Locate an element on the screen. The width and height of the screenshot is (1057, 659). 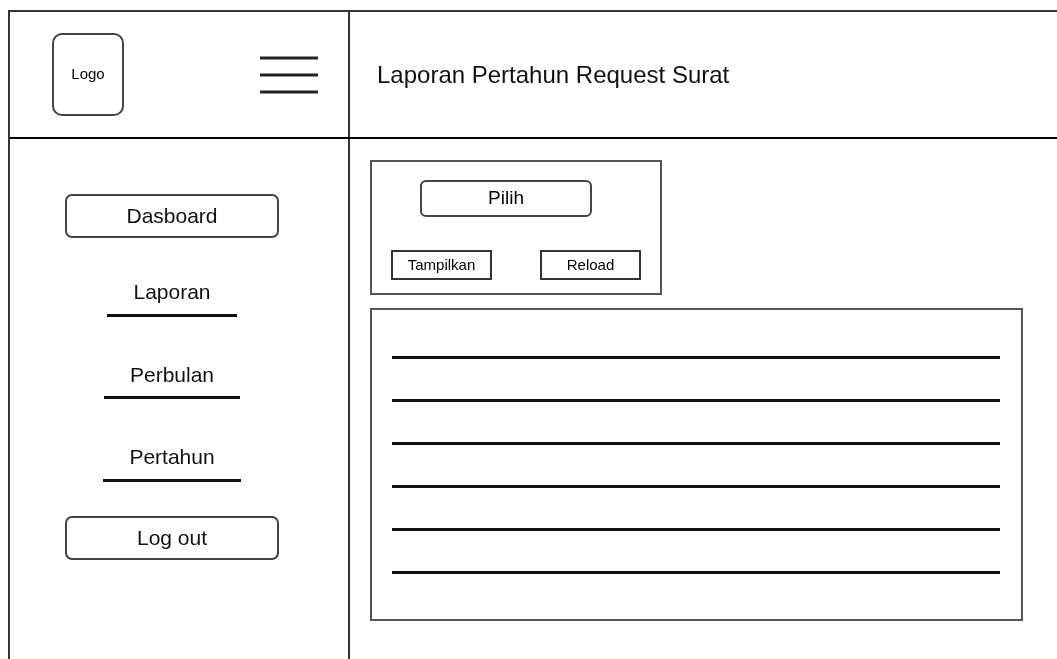
nav-link: Perbulan is located at coordinates (172, 378).